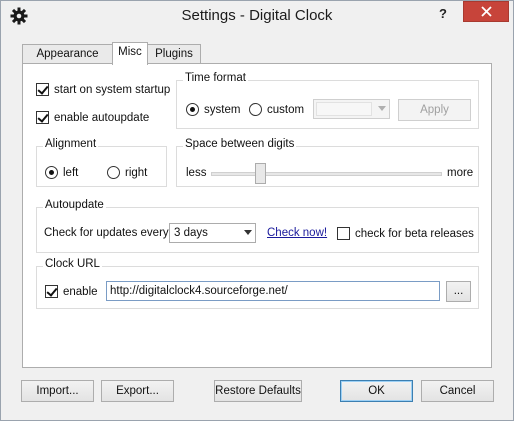 This screenshot has height=421, width=514. I want to click on enable-autoupdate-option: enable autoupdate, so click(92, 117).